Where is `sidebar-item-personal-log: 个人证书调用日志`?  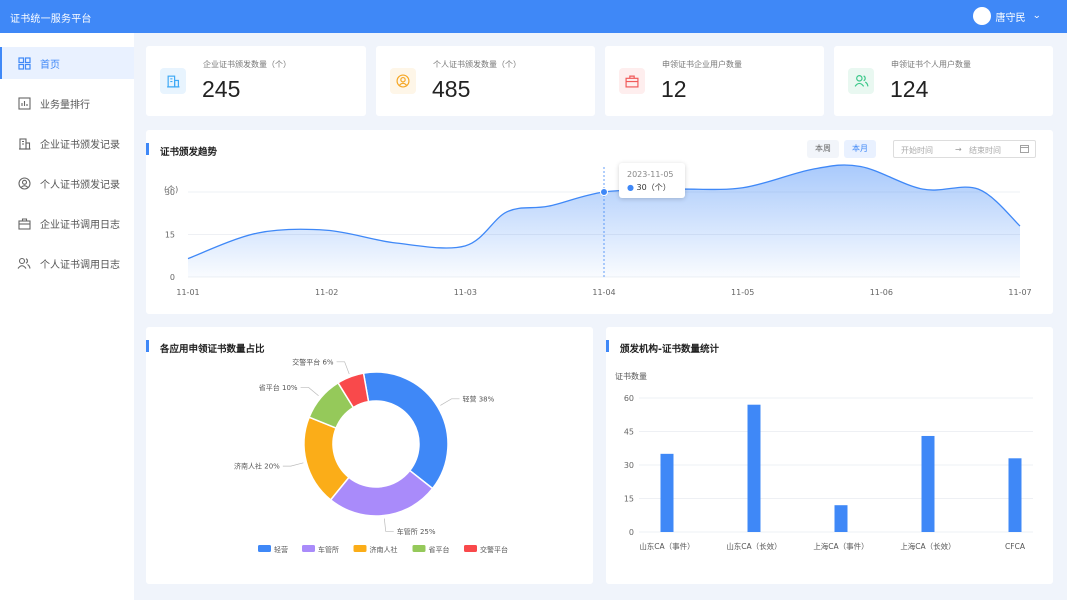 sidebar-item-personal-log: 个人证书调用日志 is located at coordinates (67, 263).